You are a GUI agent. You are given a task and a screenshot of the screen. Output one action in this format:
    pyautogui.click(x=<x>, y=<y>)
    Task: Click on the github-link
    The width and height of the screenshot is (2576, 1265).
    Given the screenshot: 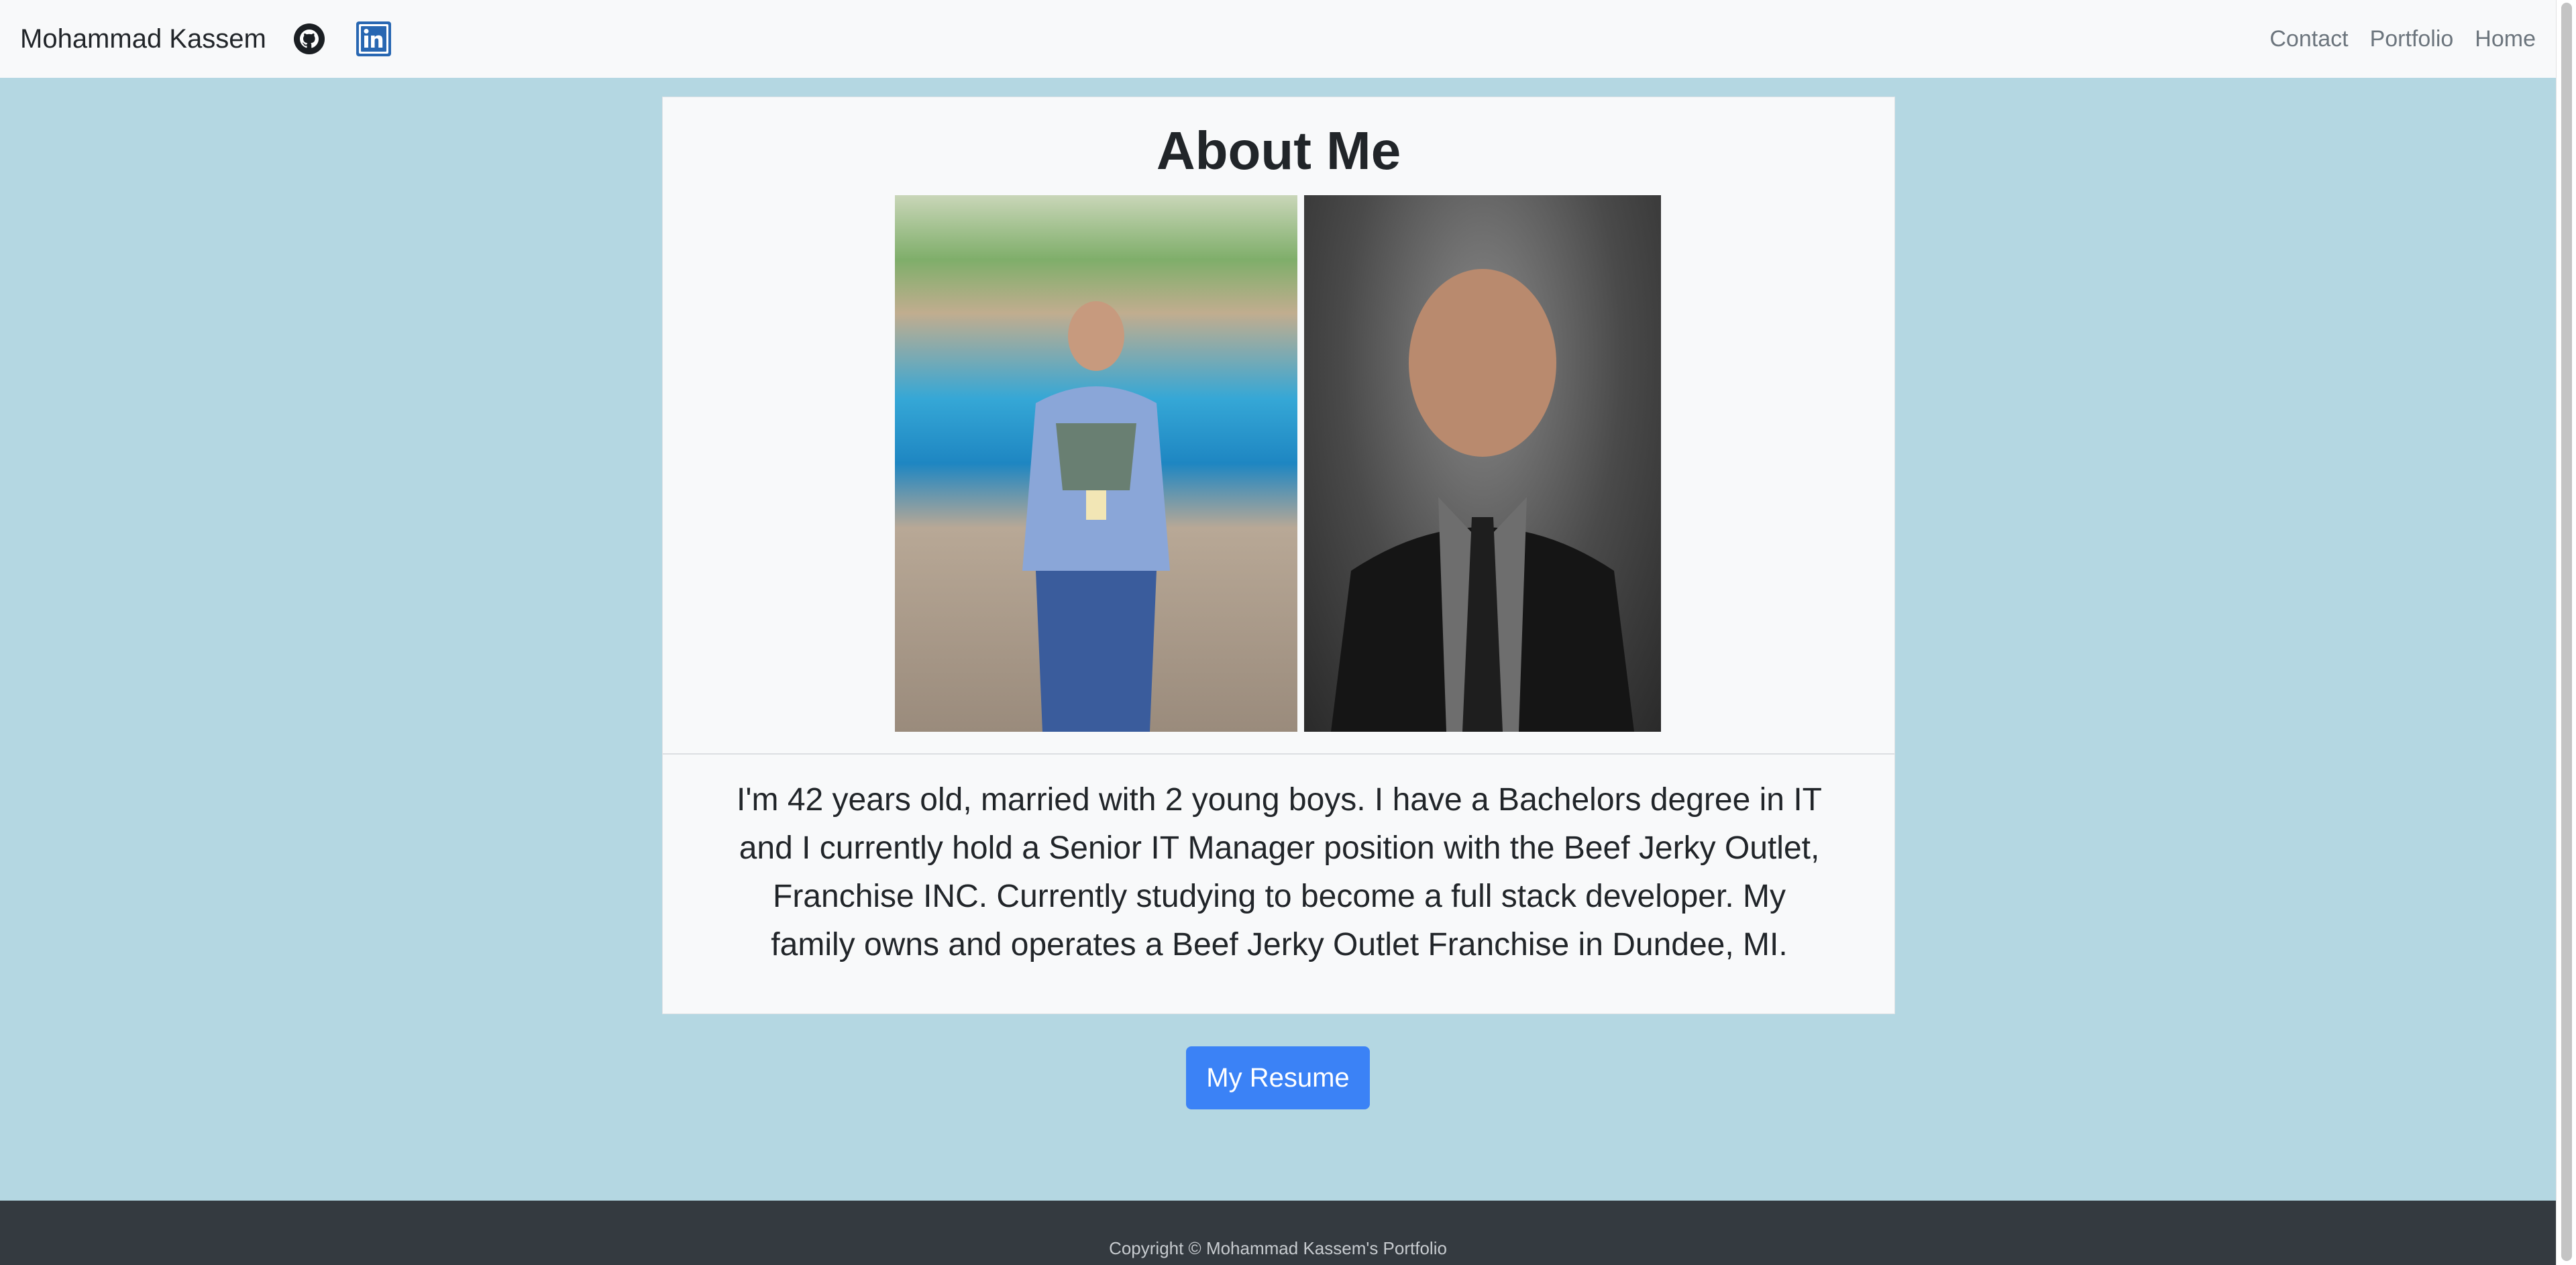 What is the action you would take?
    pyautogui.click(x=309, y=39)
    